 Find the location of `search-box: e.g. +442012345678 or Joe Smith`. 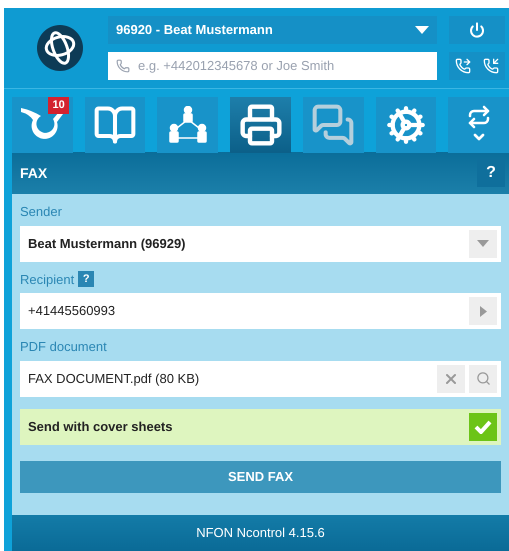

search-box: e.g. +442012345678 or Joe Smith is located at coordinates (272, 66).